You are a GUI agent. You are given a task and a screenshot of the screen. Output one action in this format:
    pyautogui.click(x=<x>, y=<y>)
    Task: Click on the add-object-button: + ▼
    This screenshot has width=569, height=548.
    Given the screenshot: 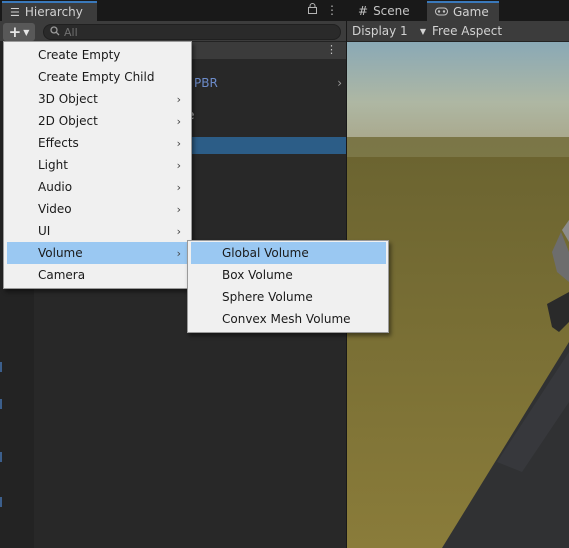 What is the action you would take?
    pyautogui.click(x=19, y=32)
    